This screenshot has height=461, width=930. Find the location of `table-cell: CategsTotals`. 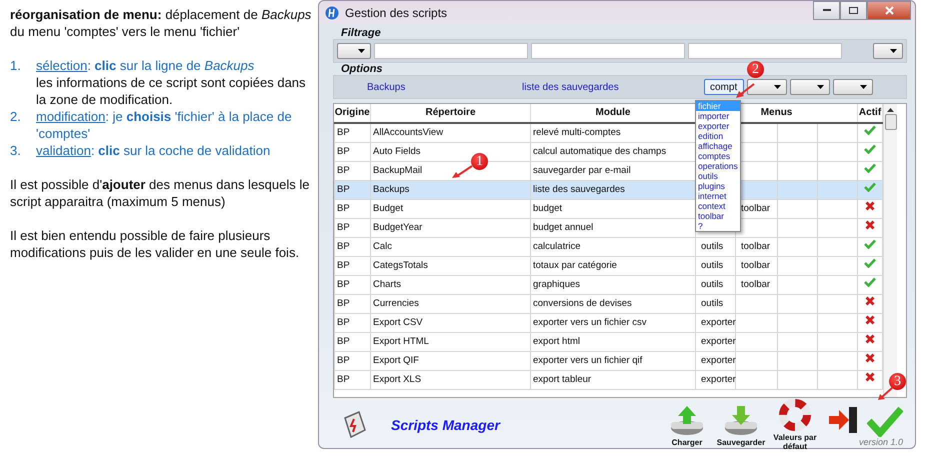

table-cell: CategsTotals is located at coordinates (450, 265).